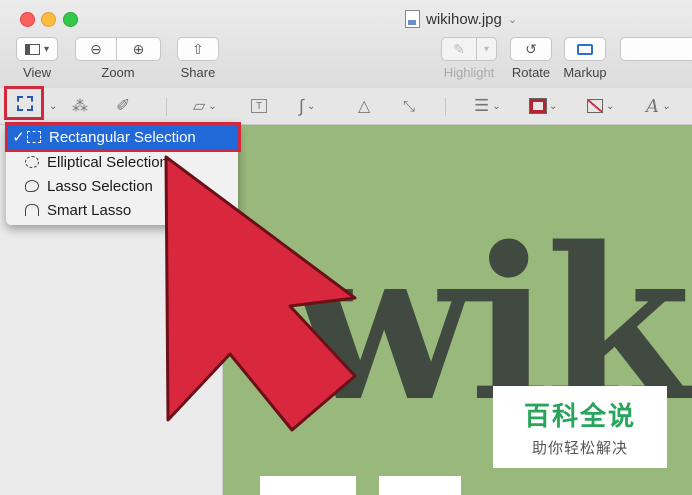 The width and height of the screenshot is (692, 495). What do you see at coordinates (538, 106) in the screenshot?
I see `border-color-icon` at bounding box center [538, 106].